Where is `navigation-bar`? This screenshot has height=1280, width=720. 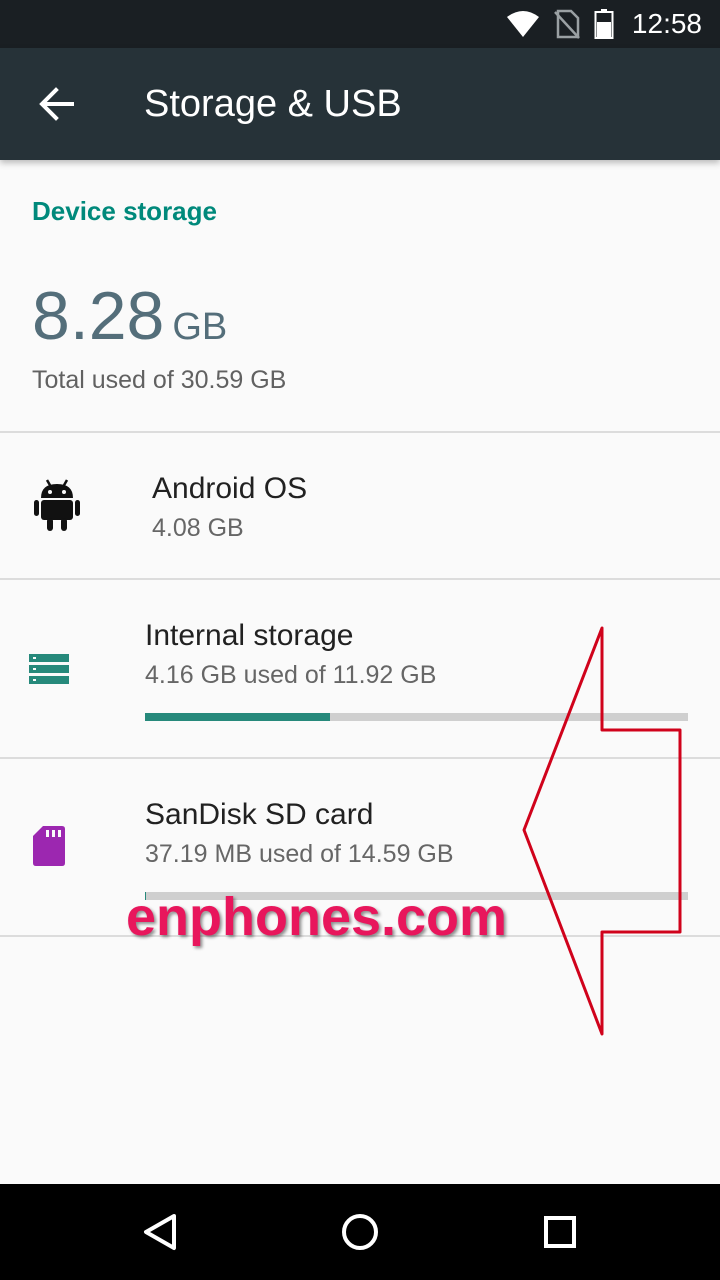
navigation-bar is located at coordinates (360, 1232).